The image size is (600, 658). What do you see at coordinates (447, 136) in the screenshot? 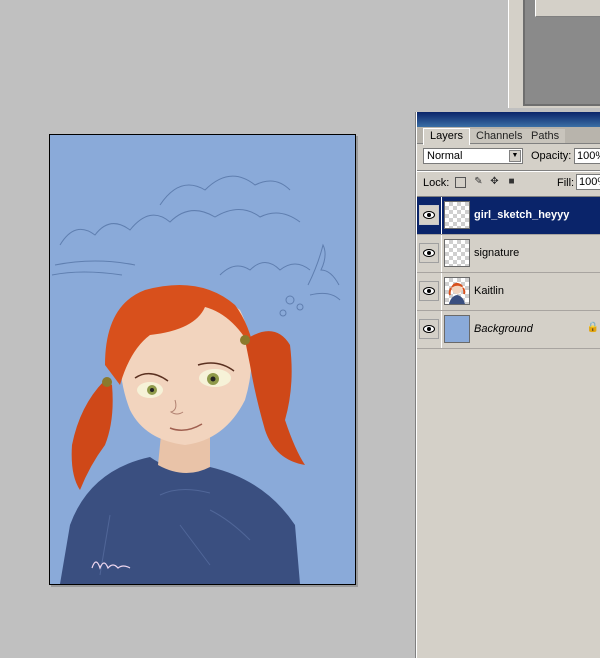
I see `tab-layers: Layers` at bounding box center [447, 136].